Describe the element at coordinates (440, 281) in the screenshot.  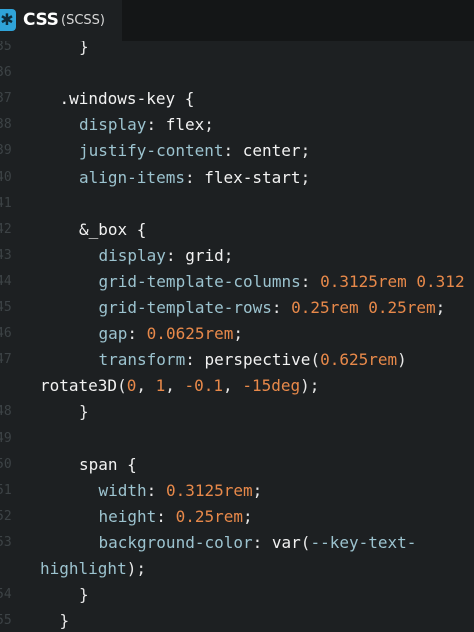
I see `code-token-num: 0.312` at that location.